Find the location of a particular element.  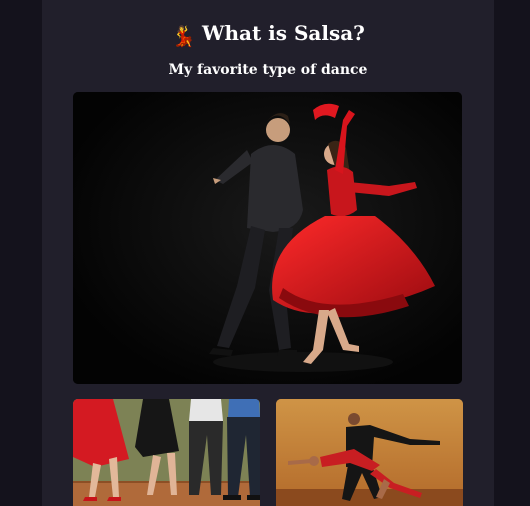

dancer-emoji-icon: 💃 is located at coordinates (183, 36).